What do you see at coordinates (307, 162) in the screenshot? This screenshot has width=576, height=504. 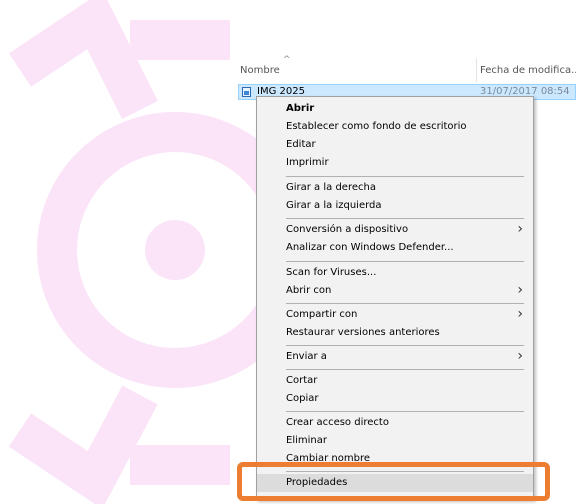 I see `menu-item-label: Imprimir` at bounding box center [307, 162].